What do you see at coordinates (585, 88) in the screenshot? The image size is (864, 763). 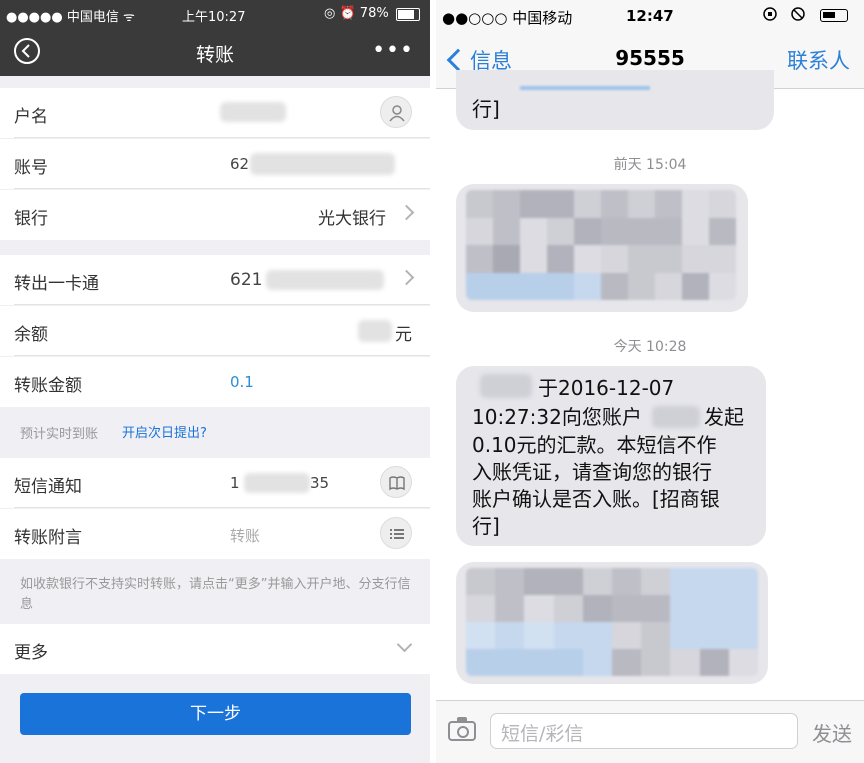 I see `redacted-link` at bounding box center [585, 88].